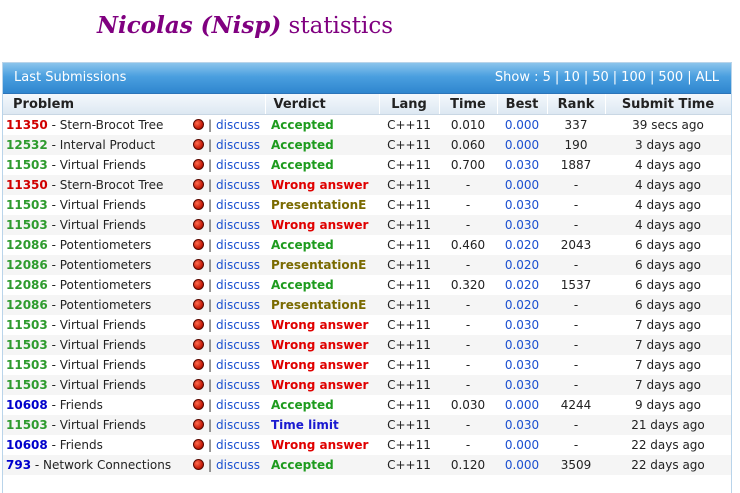 The width and height of the screenshot is (740, 493). Describe the element at coordinates (633, 77) in the screenshot. I see `show-option-100: 100` at that location.